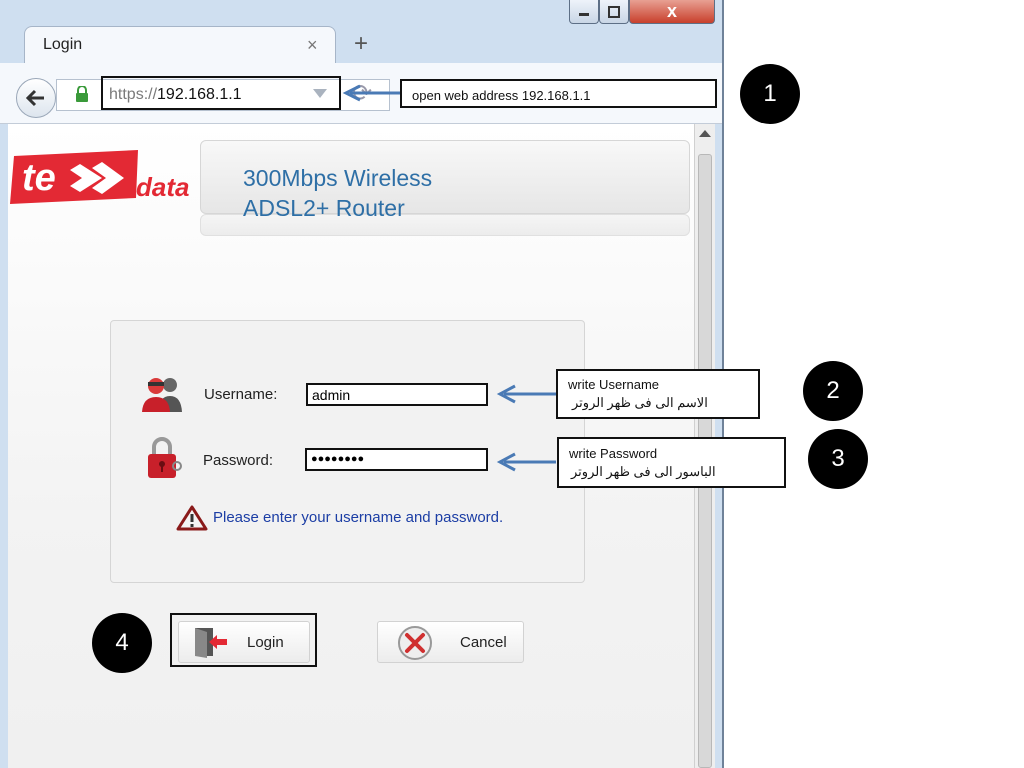 The image size is (1024, 768). What do you see at coordinates (449, 278) in the screenshot?
I see `annotation-arrows` at bounding box center [449, 278].